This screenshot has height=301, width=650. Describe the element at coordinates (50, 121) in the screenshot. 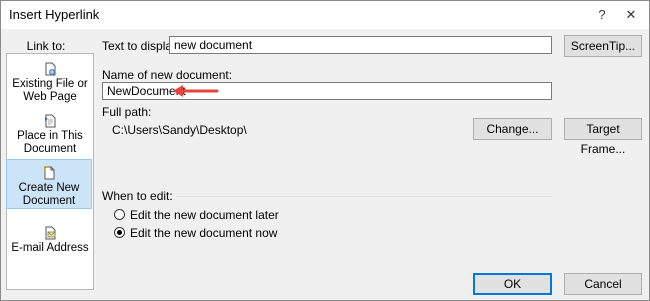

I see `place-in-document-icon` at that location.